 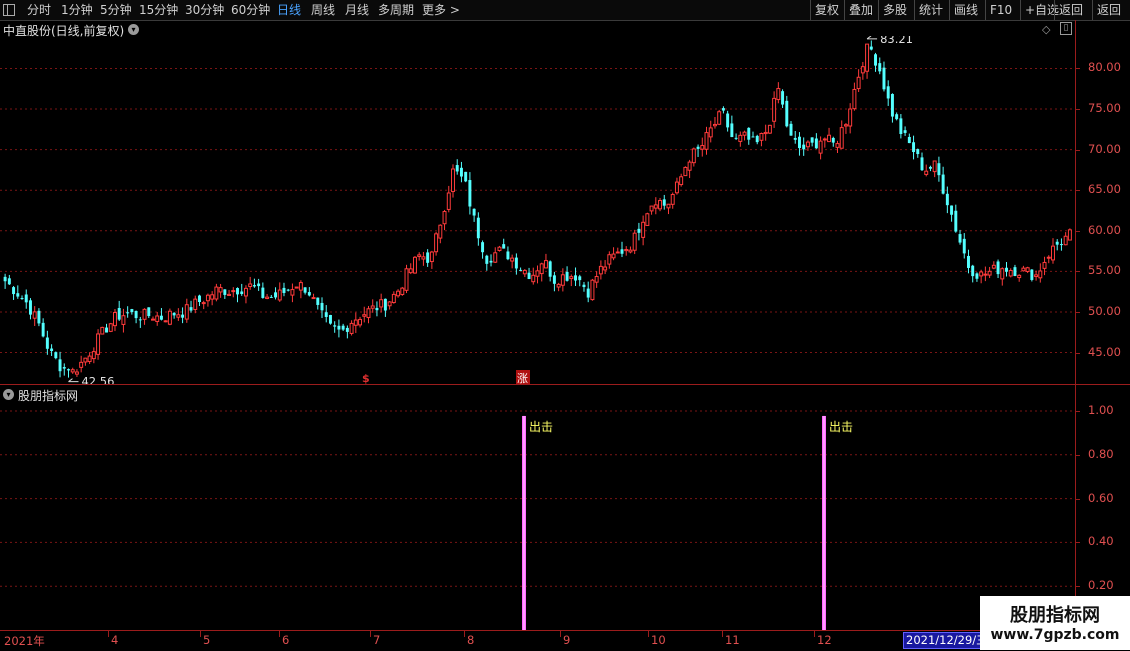 What do you see at coordinates (826, 10) in the screenshot?
I see `adjust-button: 复权` at bounding box center [826, 10].